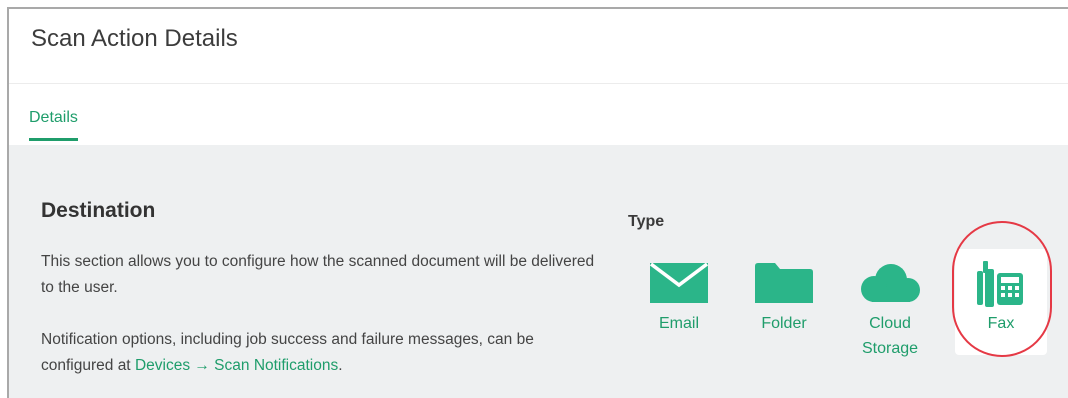 The width and height of the screenshot is (1068, 398). What do you see at coordinates (1001, 323) in the screenshot?
I see `type-option-label: Fax` at bounding box center [1001, 323].